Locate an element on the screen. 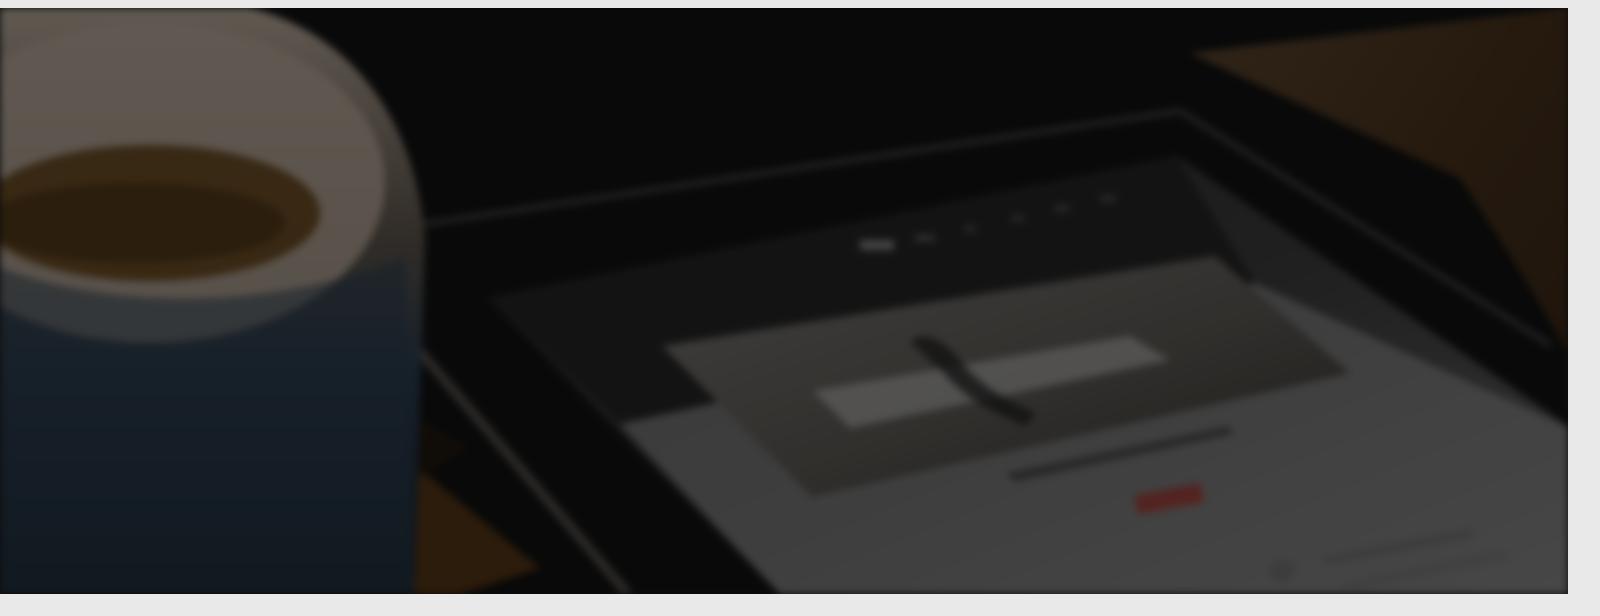  screen-nav-active is located at coordinates (877, 245).